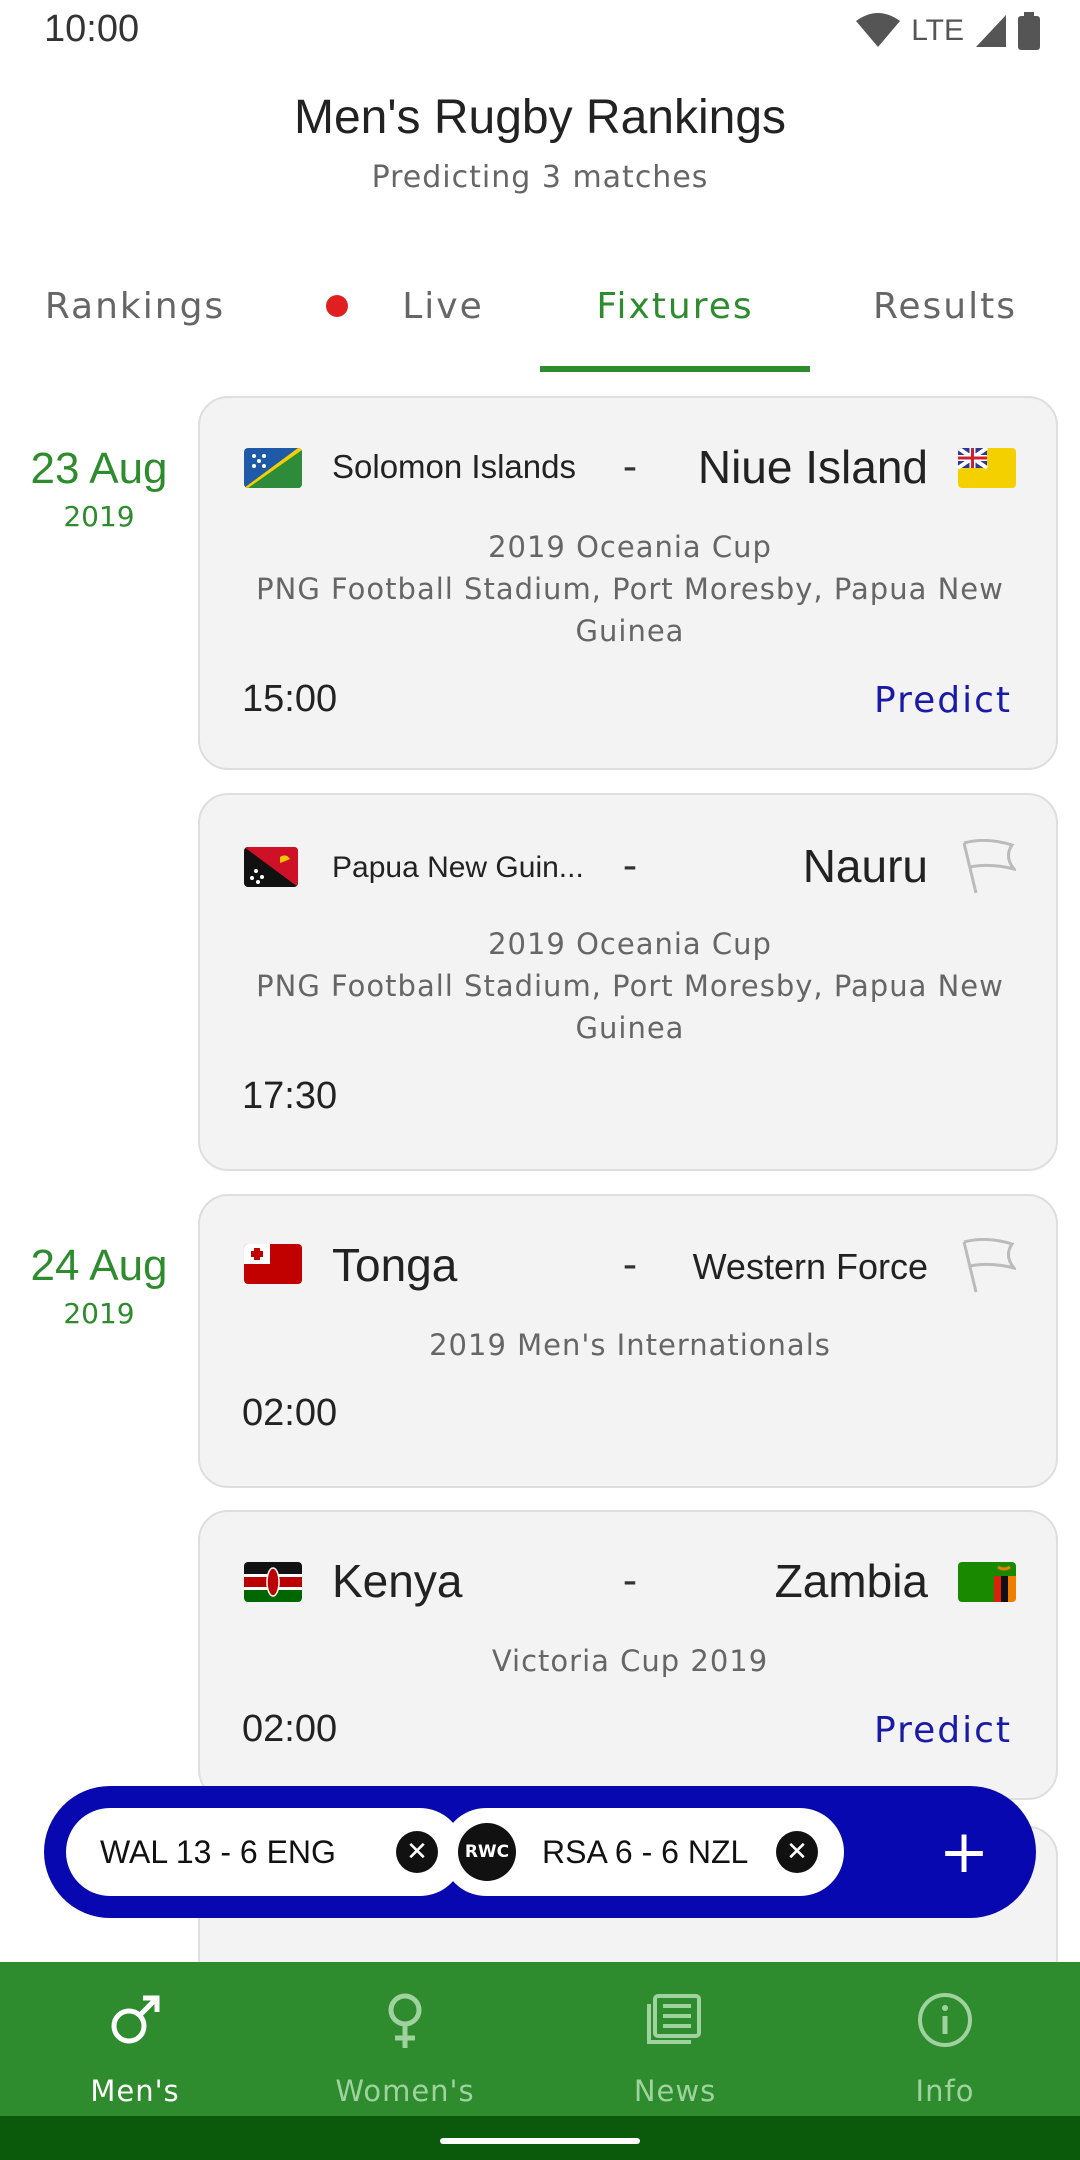 The height and width of the screenshot is (2160, 1080). What do you see at coordinates (99, 468) in the screenshot?
I see `date-day: 23 Aug` at bounding box center [99, 468].